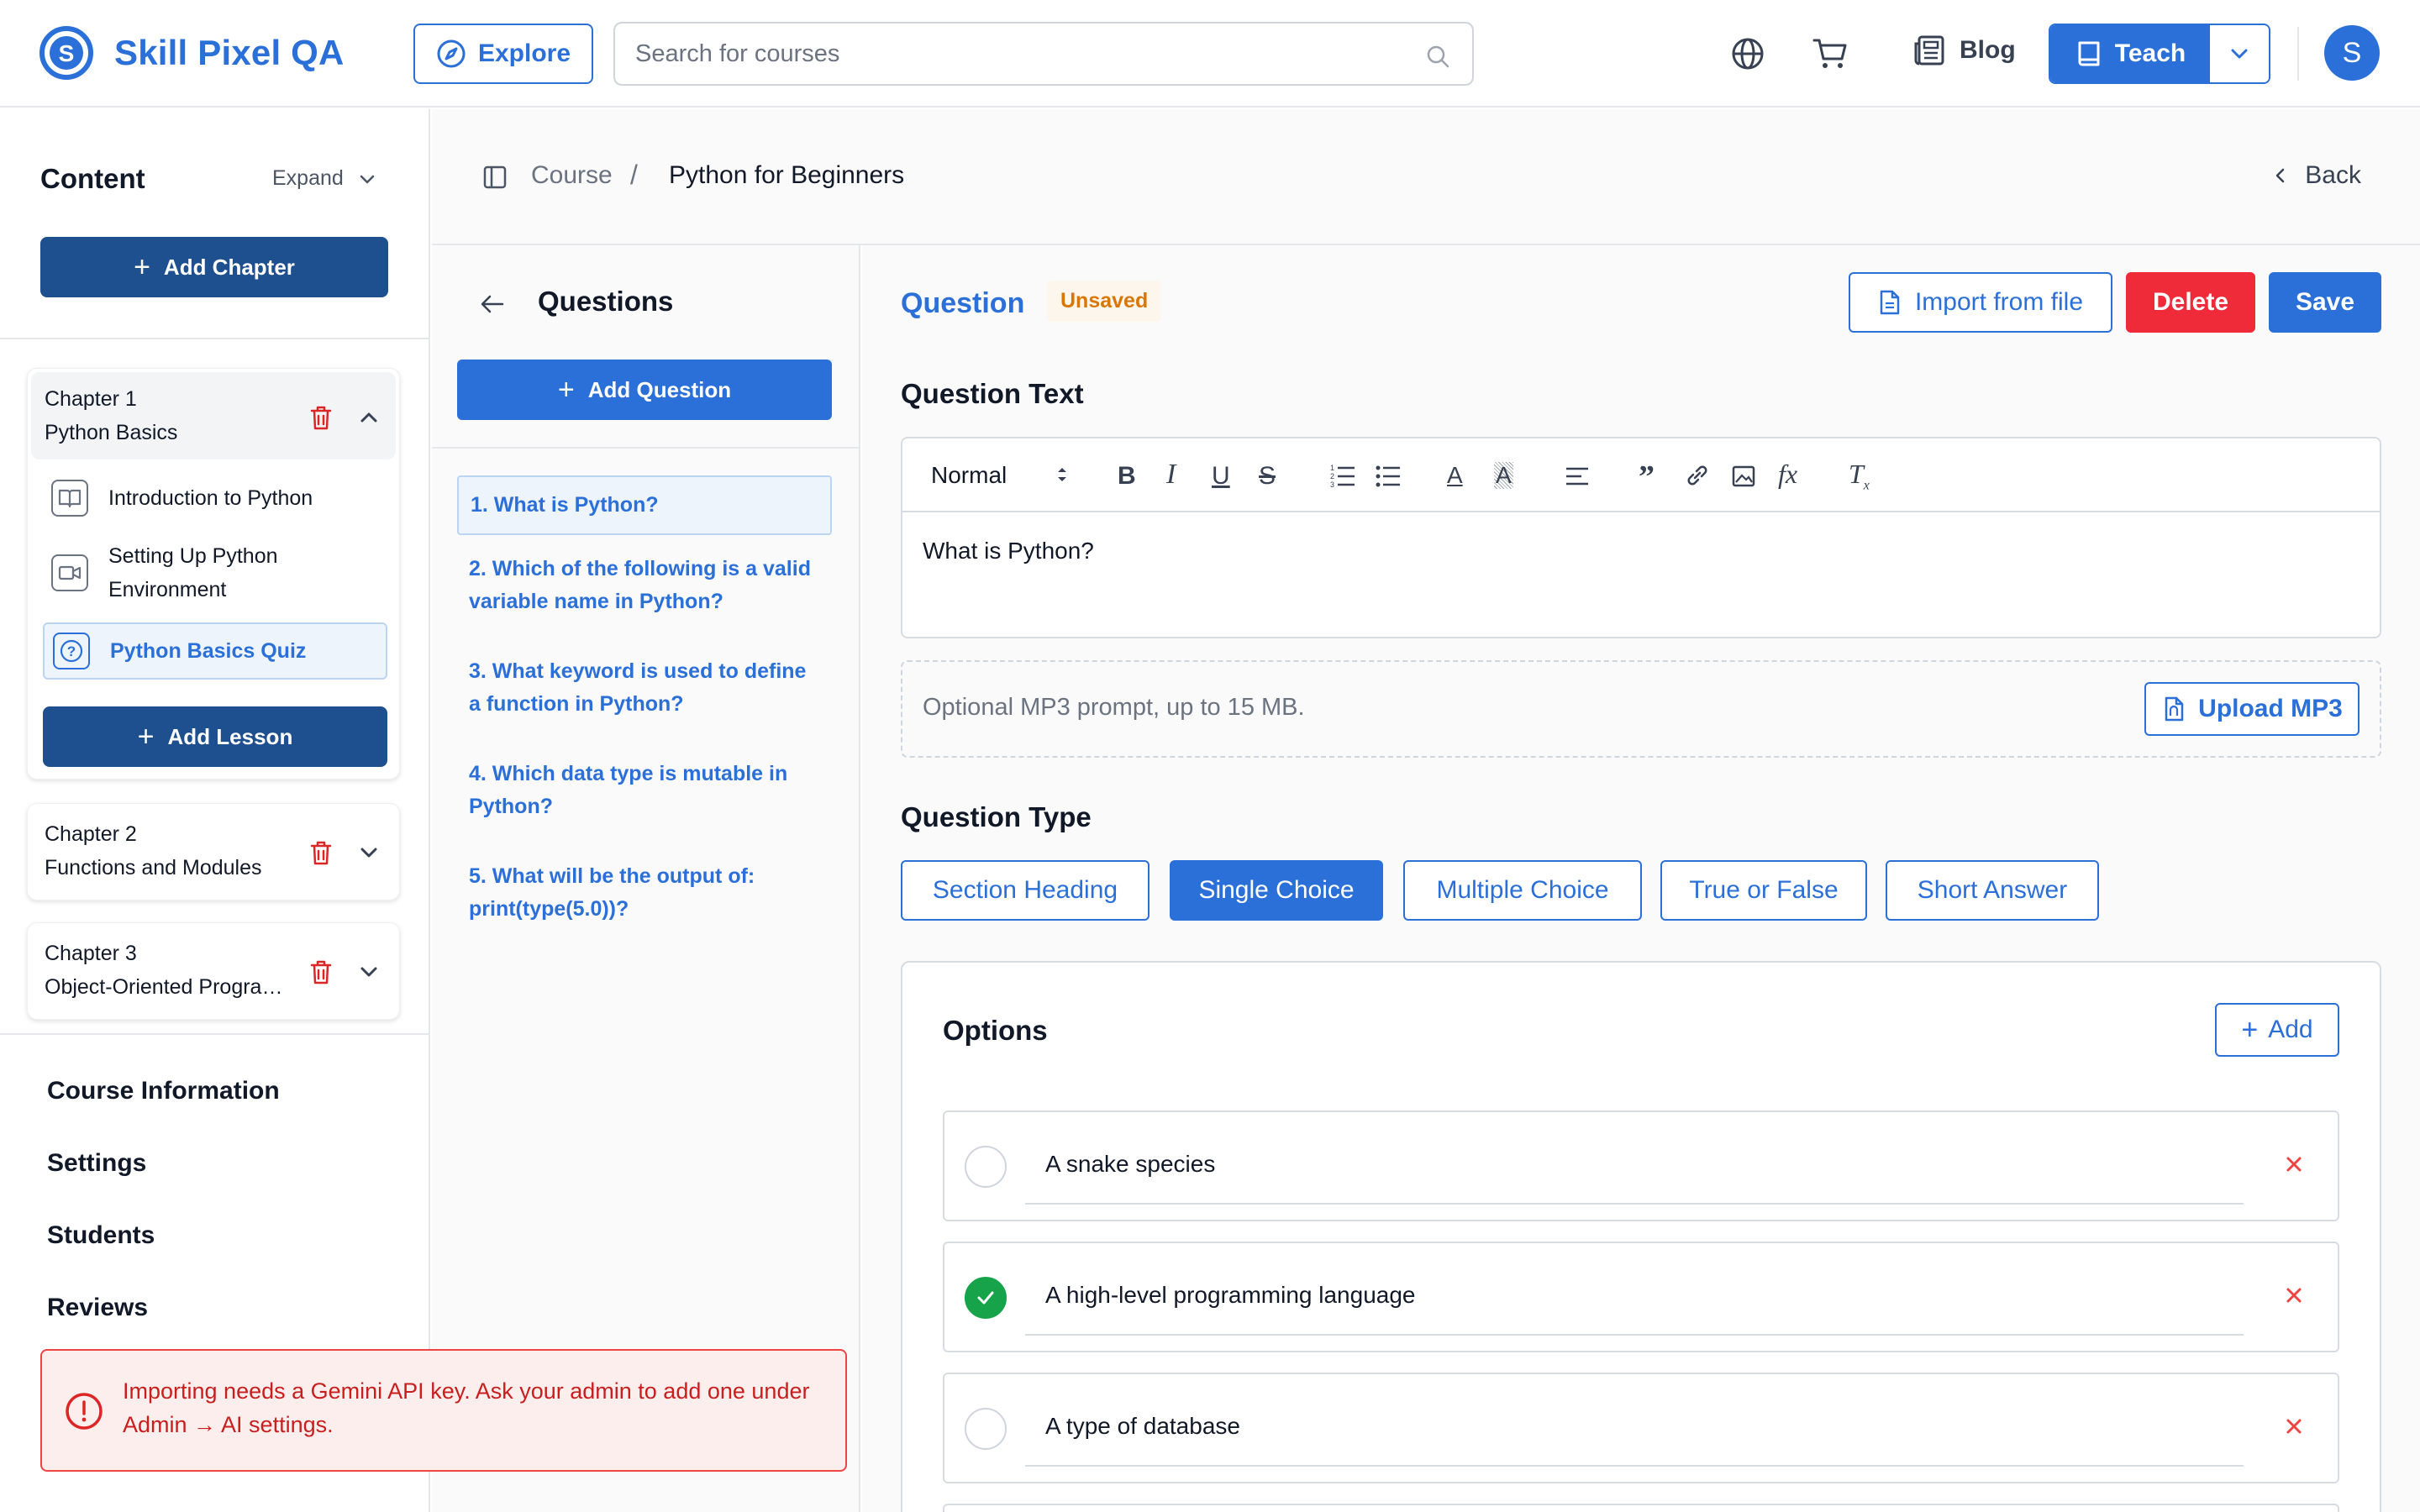  What do you see at coordinates (644, 505) in the screenshot?
I see `question-item-active: 1. What is Python?` at bounding box center [644, 505].